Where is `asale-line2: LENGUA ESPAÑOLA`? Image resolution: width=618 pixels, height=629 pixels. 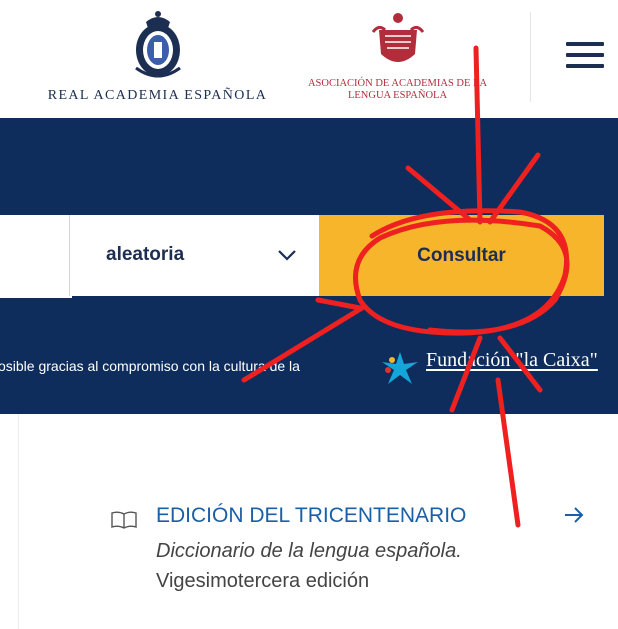
asale-line2: LENGUA ESPAÑOLA is located at coordinates (397, 95).